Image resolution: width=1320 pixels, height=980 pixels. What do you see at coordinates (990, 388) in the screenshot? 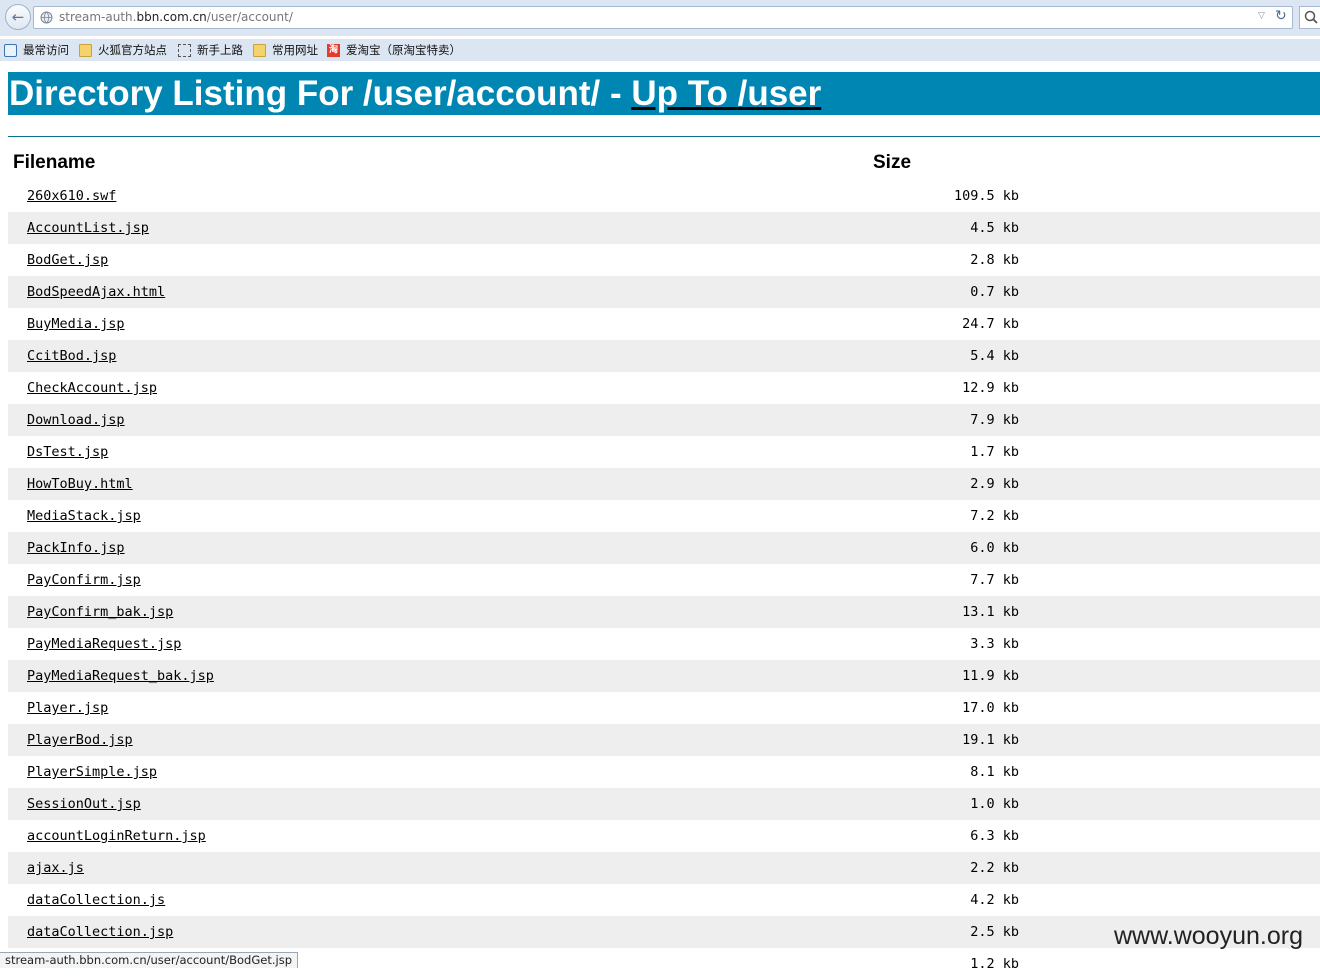
I see `file-size: 12.9 kb` at bounding box center [990, 388].